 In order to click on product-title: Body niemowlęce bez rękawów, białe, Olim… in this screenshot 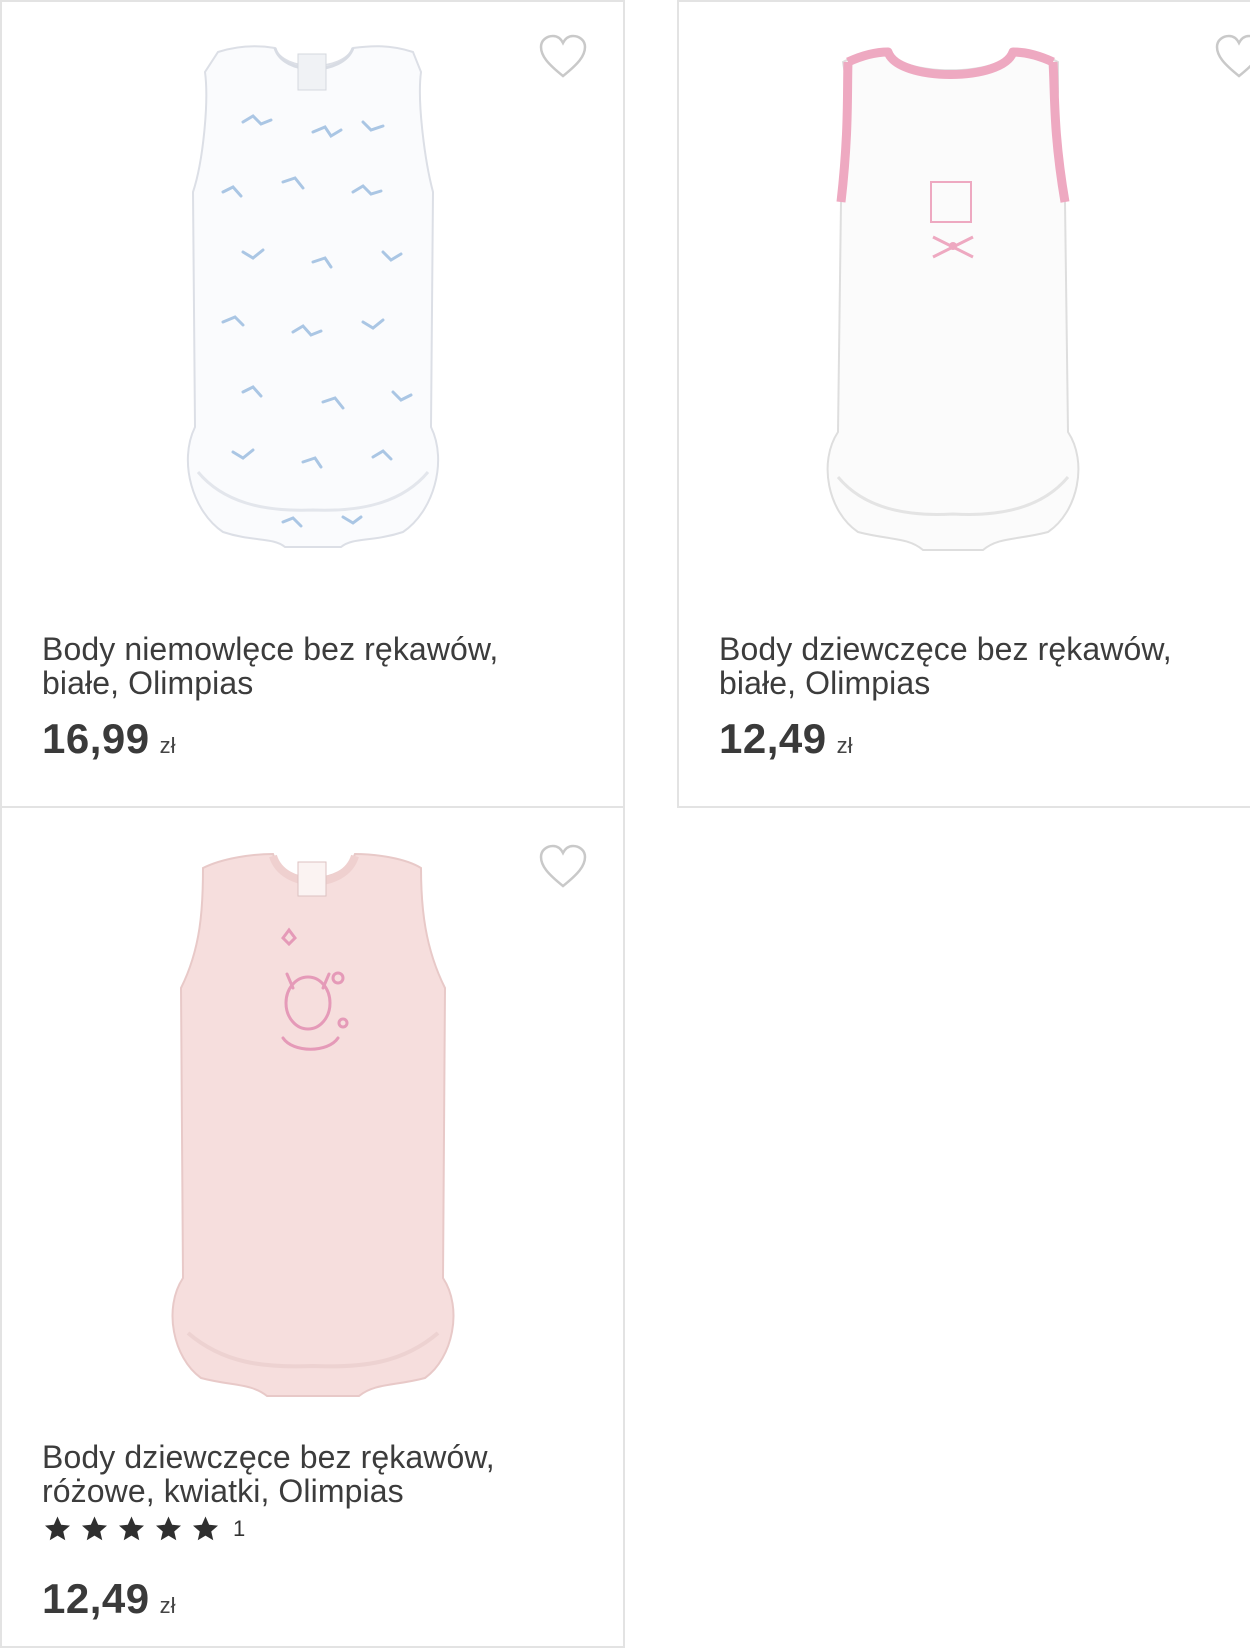, I will do `click(322, 666)`.